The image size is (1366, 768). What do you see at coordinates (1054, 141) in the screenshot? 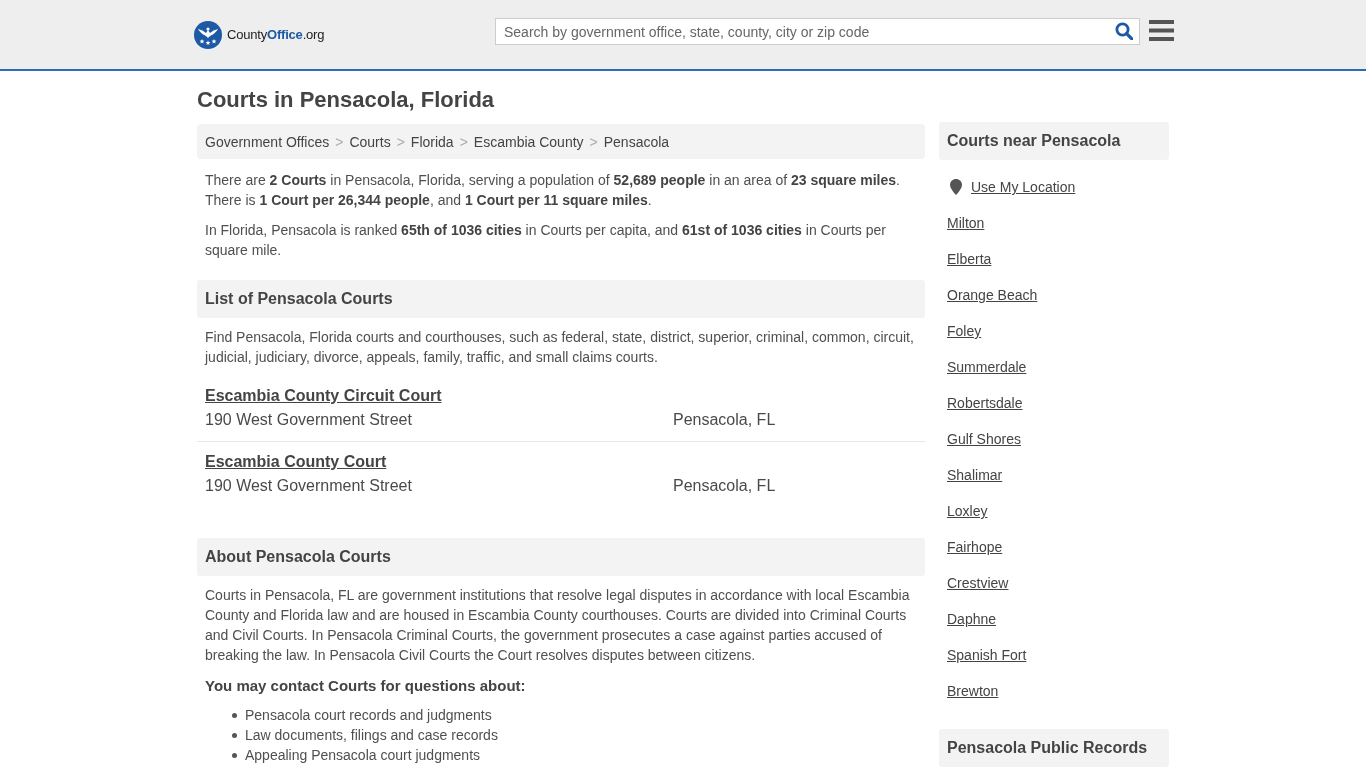
I see `sidebar-heading: Courts near Pensacola` at bounding box center [1054, 141].